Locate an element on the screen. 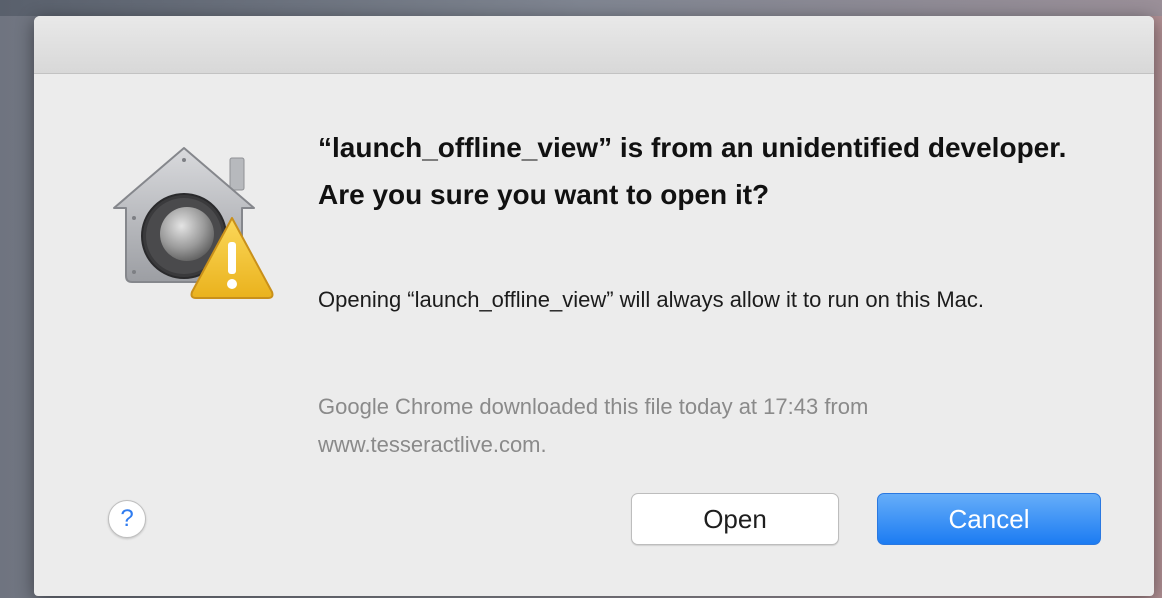 The image size is (1162, 598). gatekeeper-security-icon is located at coordinates (189, 216).